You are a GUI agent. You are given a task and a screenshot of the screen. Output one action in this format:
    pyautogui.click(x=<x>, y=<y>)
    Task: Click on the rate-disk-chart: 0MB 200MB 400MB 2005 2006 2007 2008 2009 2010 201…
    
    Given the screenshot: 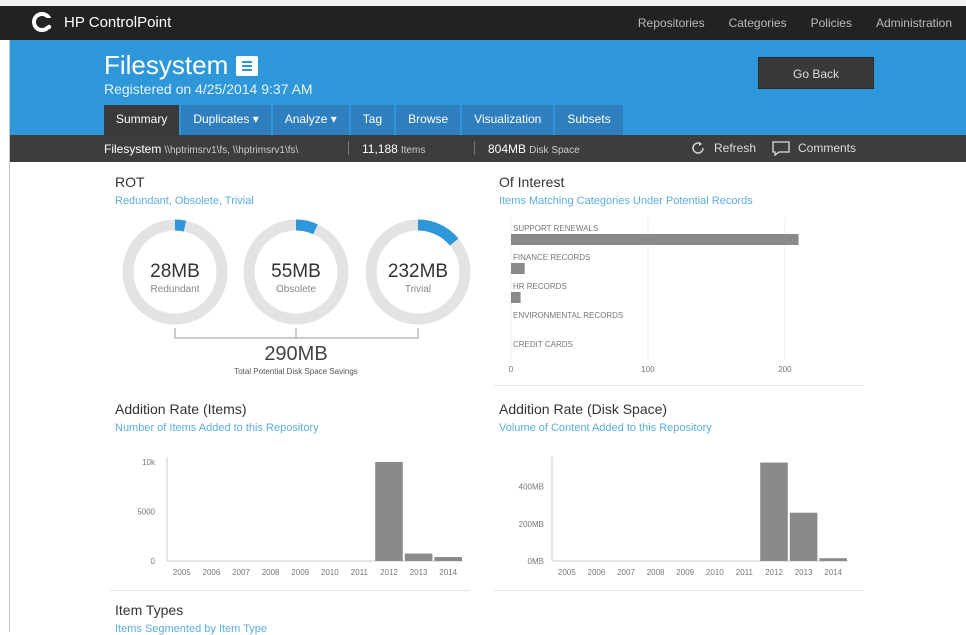 What is the action you would take?
    pyautogui.click(x=683, y=517)
    